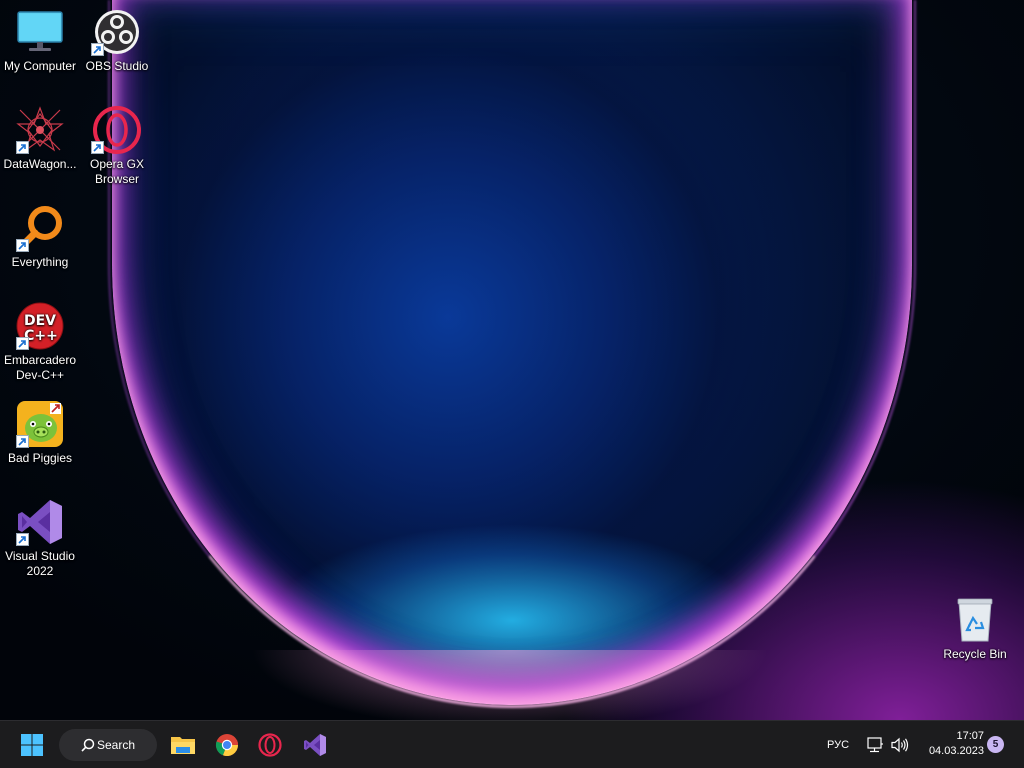  I want to click on network-wired-icon, so click(875, 745).